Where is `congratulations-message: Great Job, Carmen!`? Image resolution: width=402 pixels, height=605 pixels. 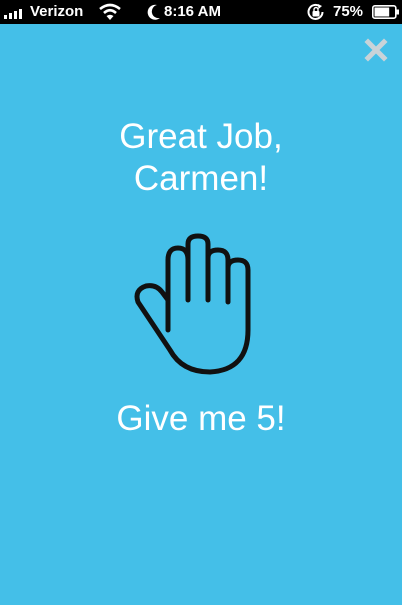 congratulations-message: Great Job, Carmen! is located at coordinates (201, 158).